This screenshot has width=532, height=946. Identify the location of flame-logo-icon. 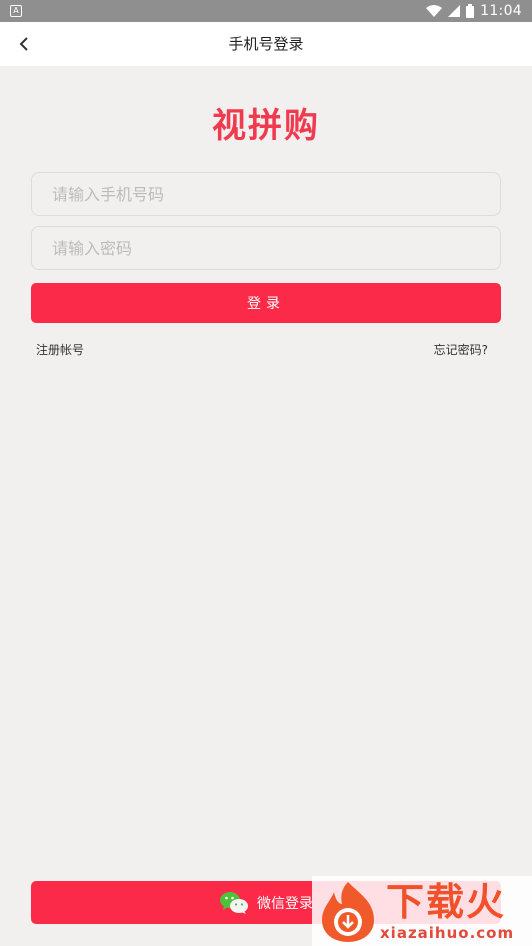
(348, 912).